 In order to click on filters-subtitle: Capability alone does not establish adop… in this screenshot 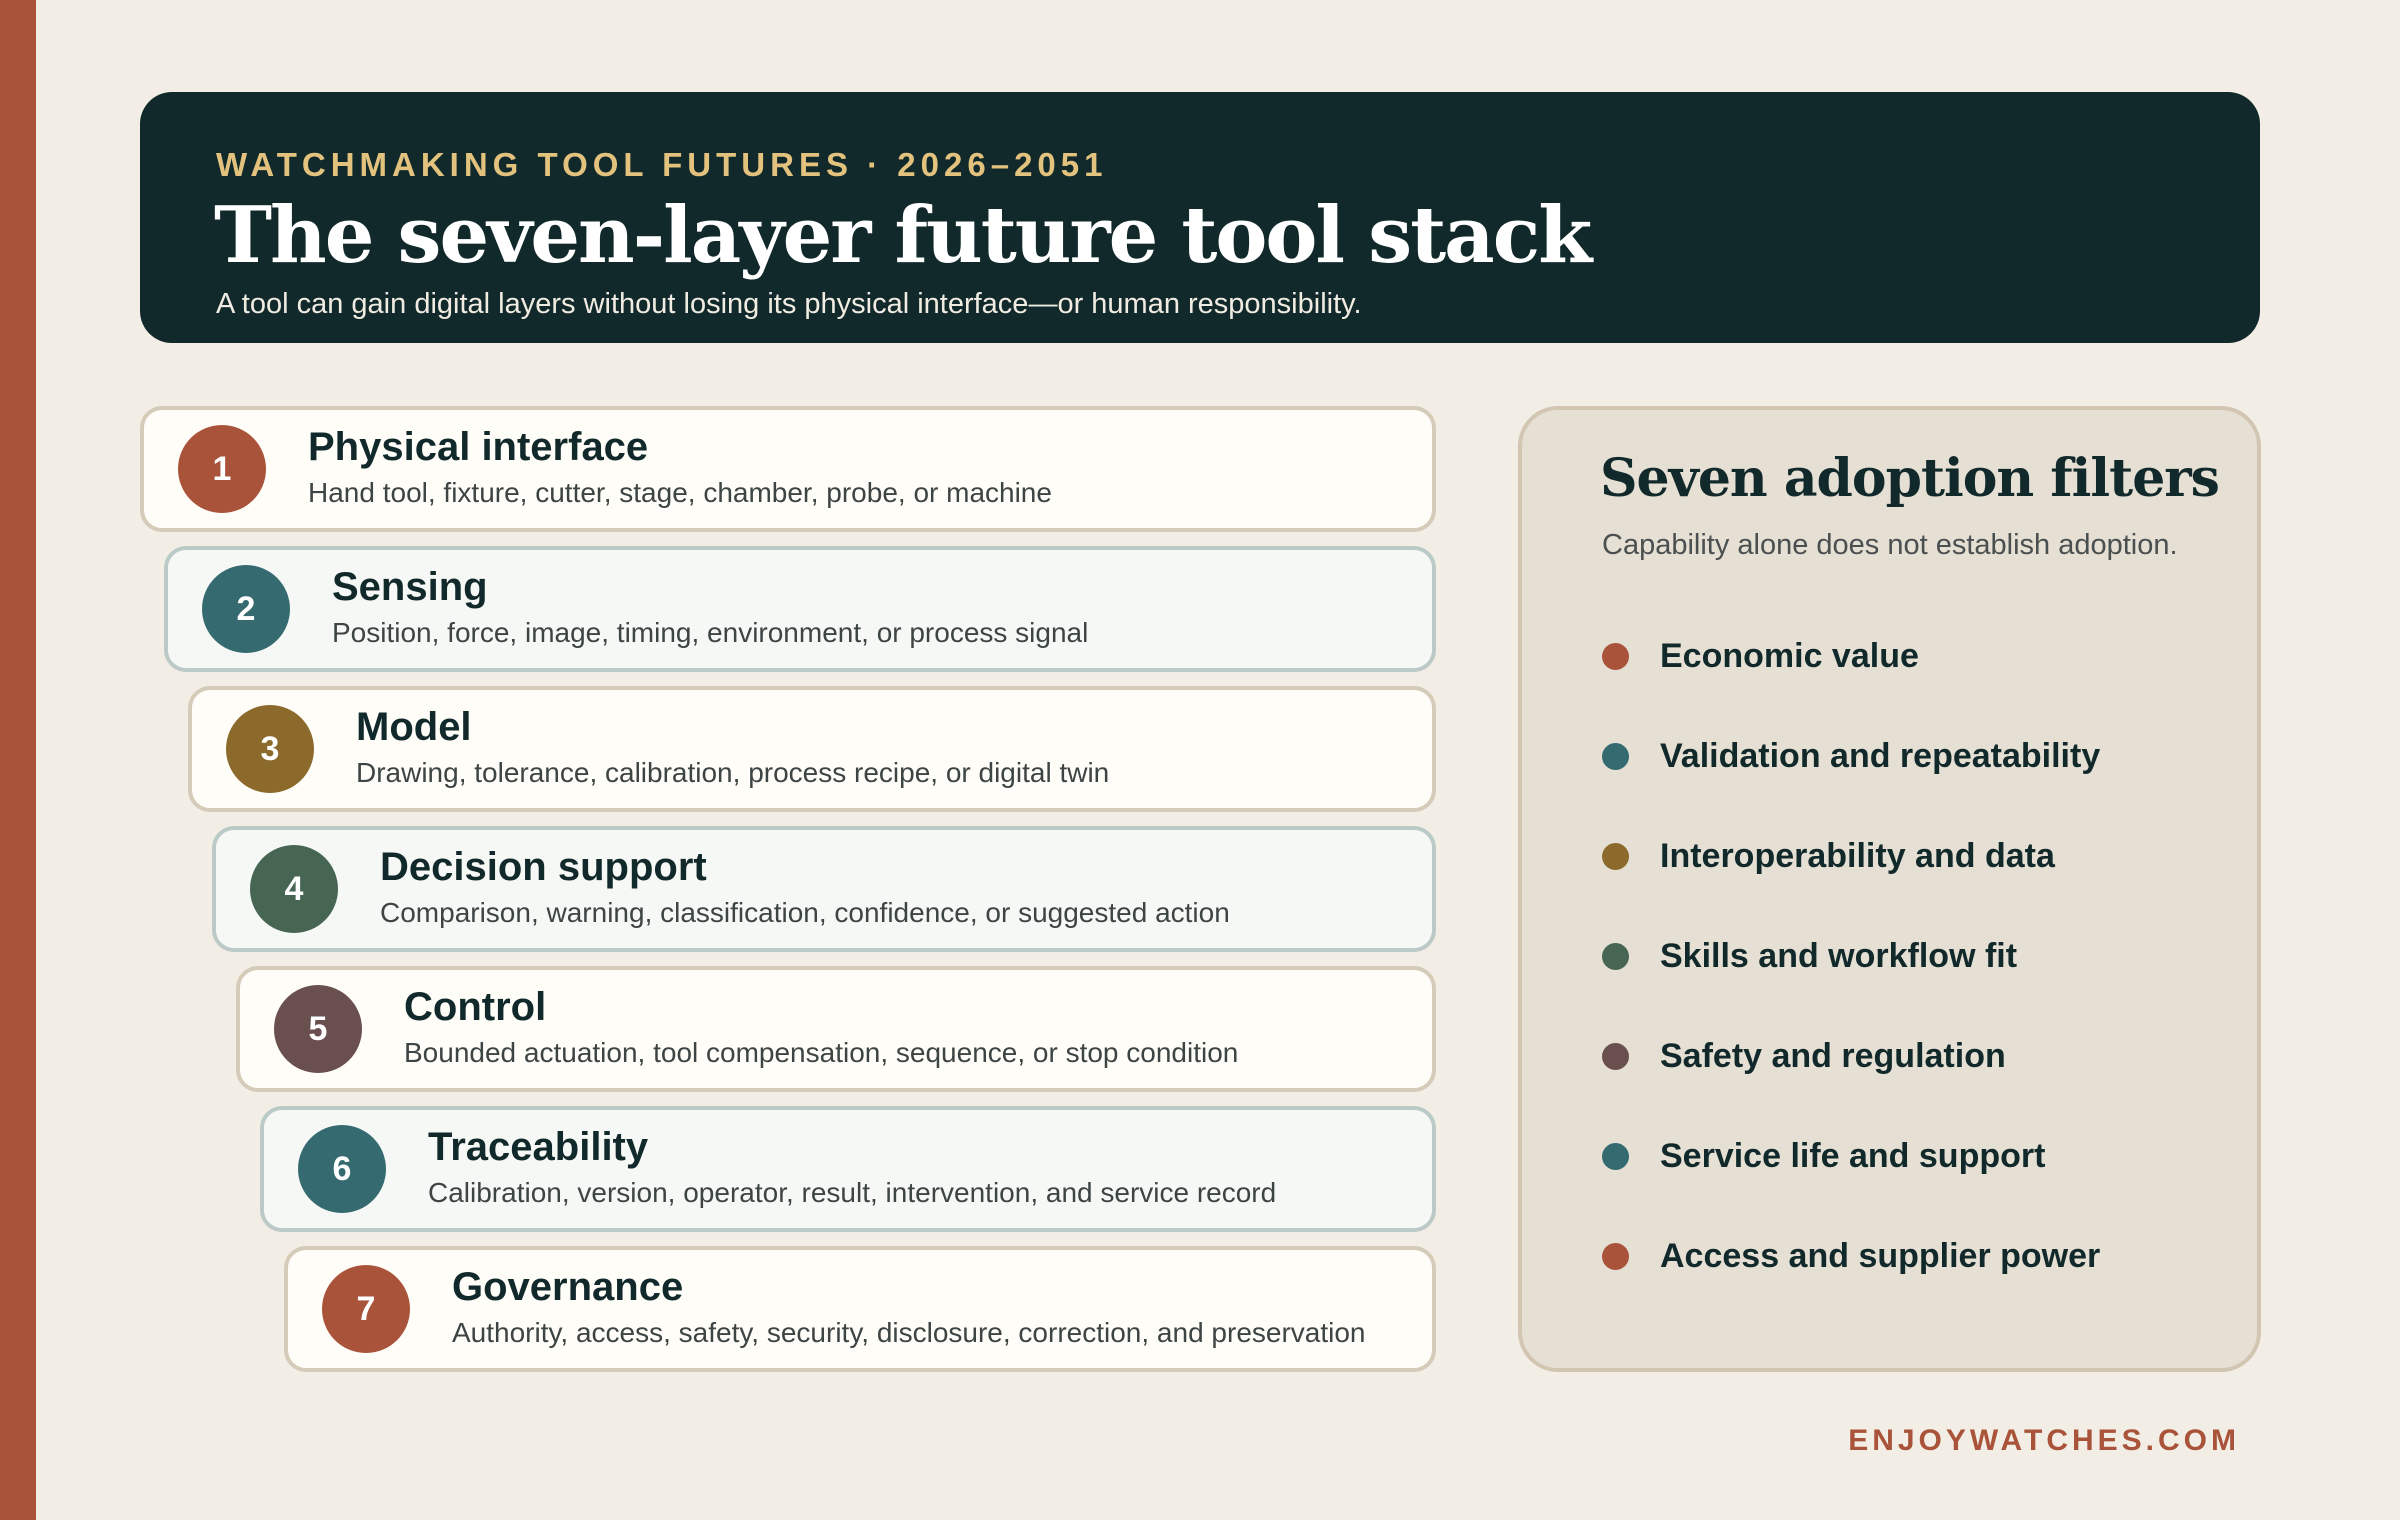, I will do `click(1890, 545)`.